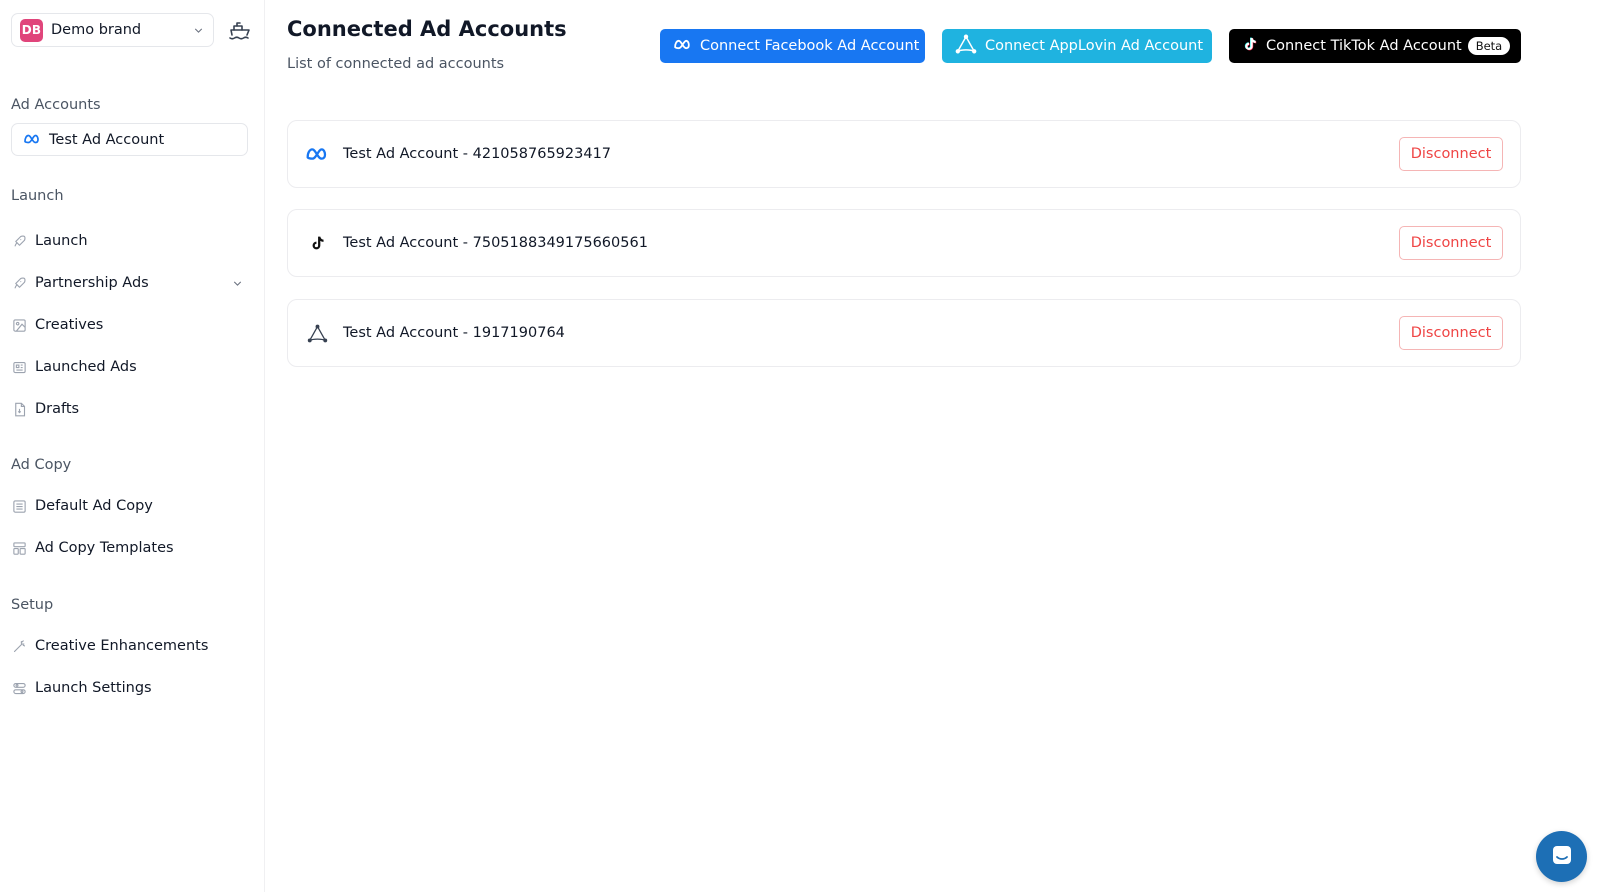  I want to click on account-name: Test Ad Account - 7505188349175660561, so click(495, 243).